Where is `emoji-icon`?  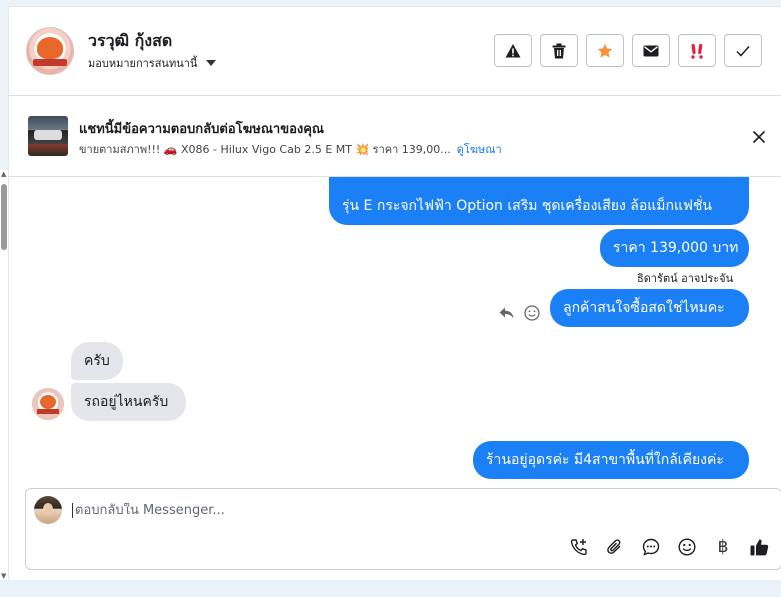
emoji-icon is located at coordinates (687, 547).